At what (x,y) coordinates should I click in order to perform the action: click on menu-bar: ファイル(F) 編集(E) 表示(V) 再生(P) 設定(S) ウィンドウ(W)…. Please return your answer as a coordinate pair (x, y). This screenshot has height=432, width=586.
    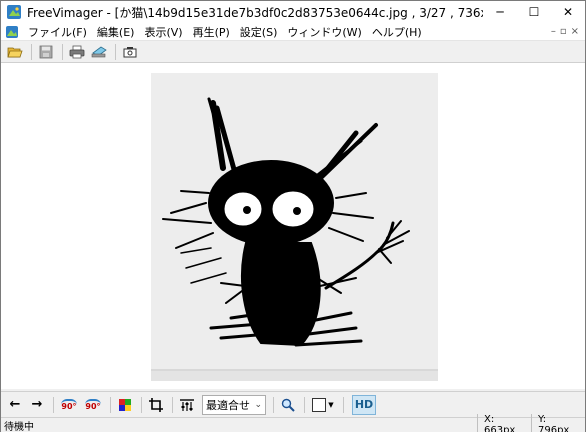
    Looking at the image, I should click on (293, 32).